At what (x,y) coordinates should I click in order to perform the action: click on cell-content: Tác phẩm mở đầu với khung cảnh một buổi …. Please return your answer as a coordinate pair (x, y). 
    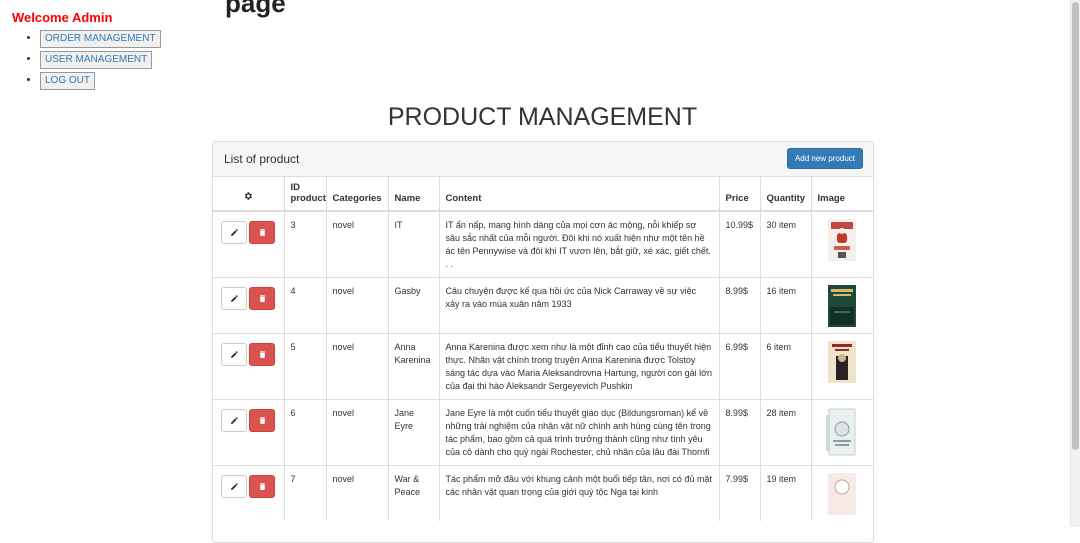
    Looking at the image, I should click on (579, 493).